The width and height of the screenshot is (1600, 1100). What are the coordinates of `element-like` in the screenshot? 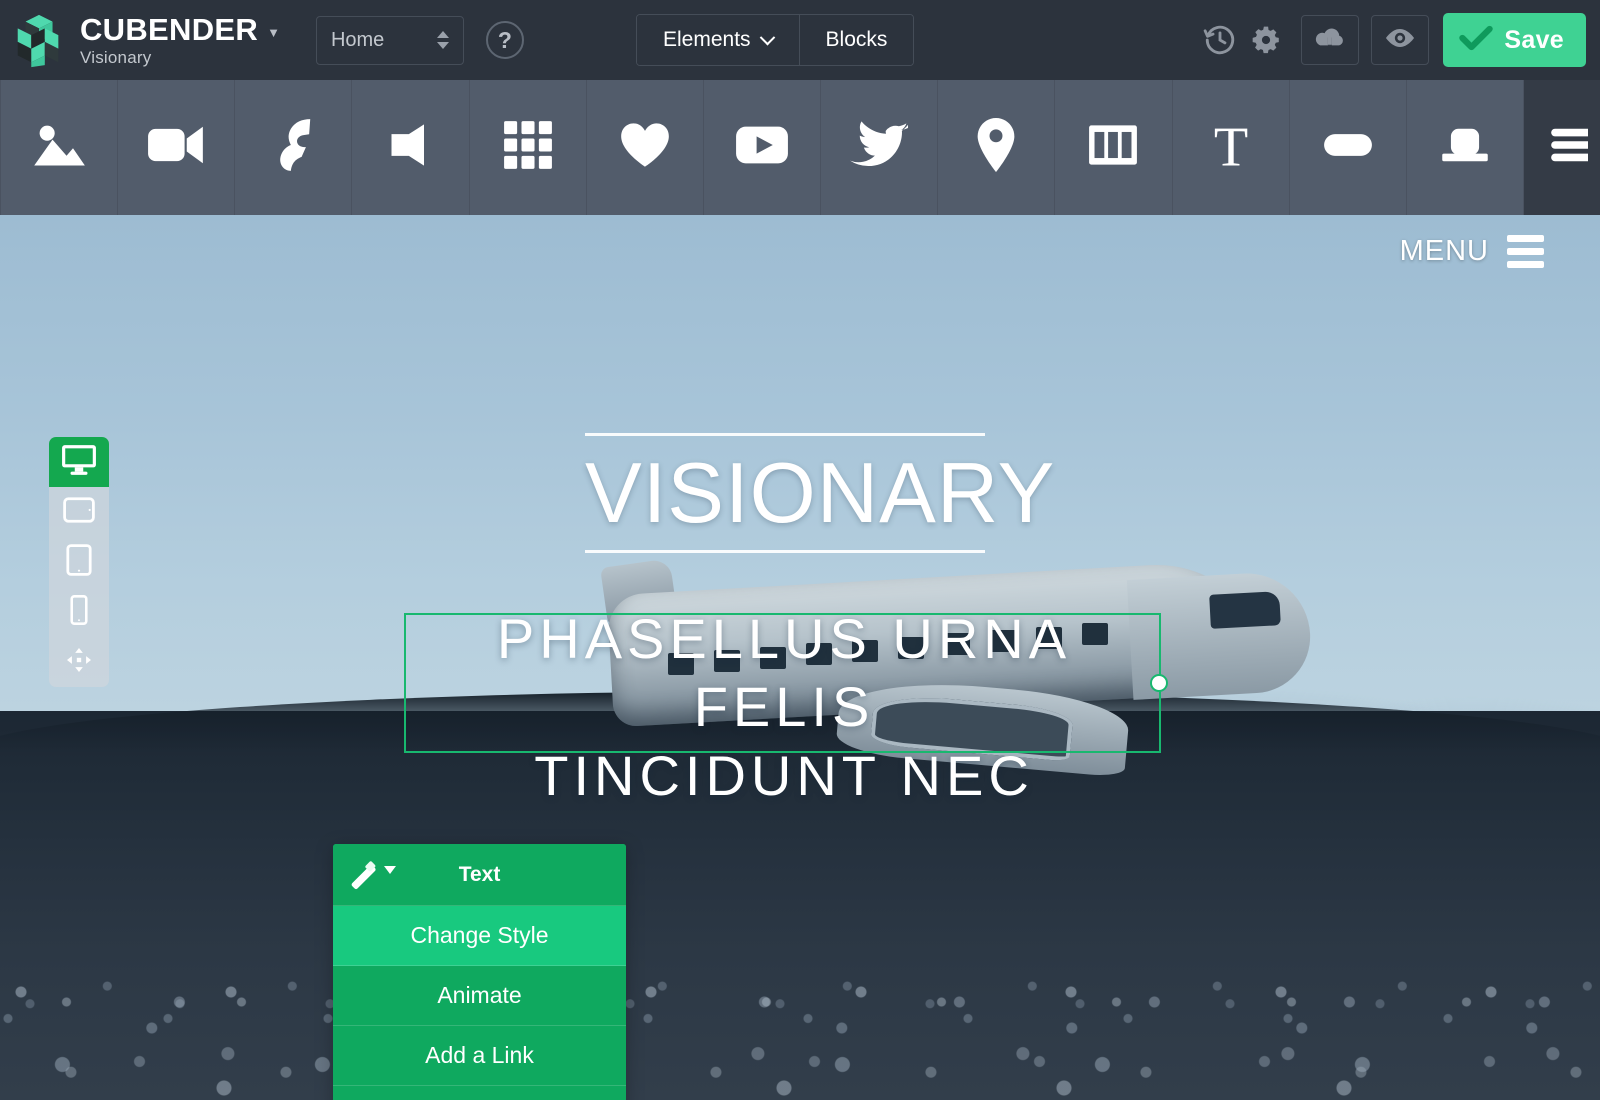 It's located at (645, 147).